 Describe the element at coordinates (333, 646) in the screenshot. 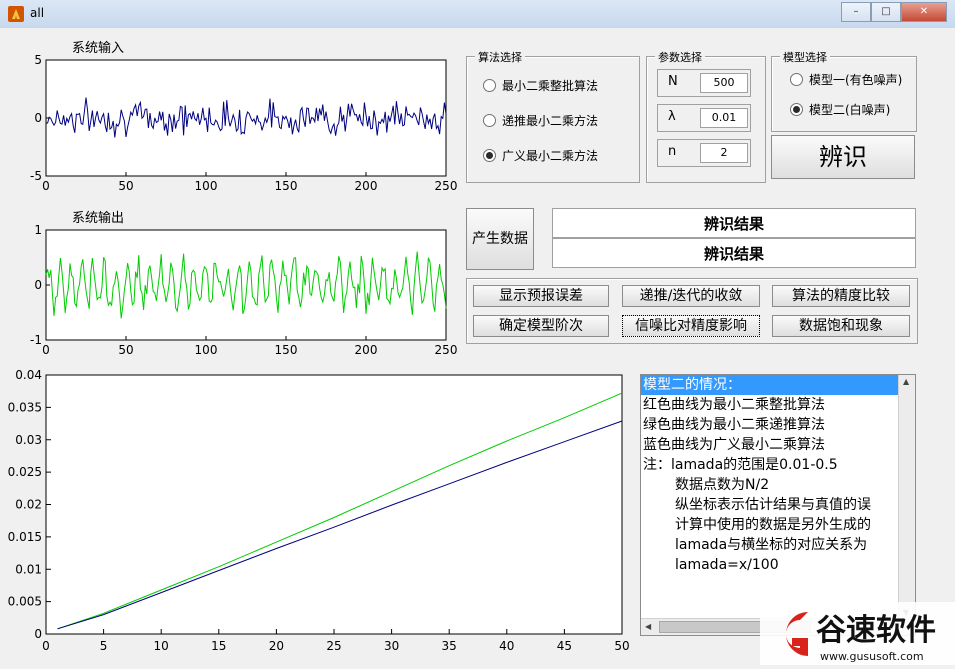

I see `x-tick-label: 25` at that location.